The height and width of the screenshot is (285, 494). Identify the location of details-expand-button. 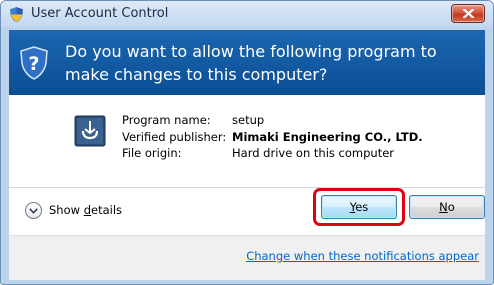
(33, 210).